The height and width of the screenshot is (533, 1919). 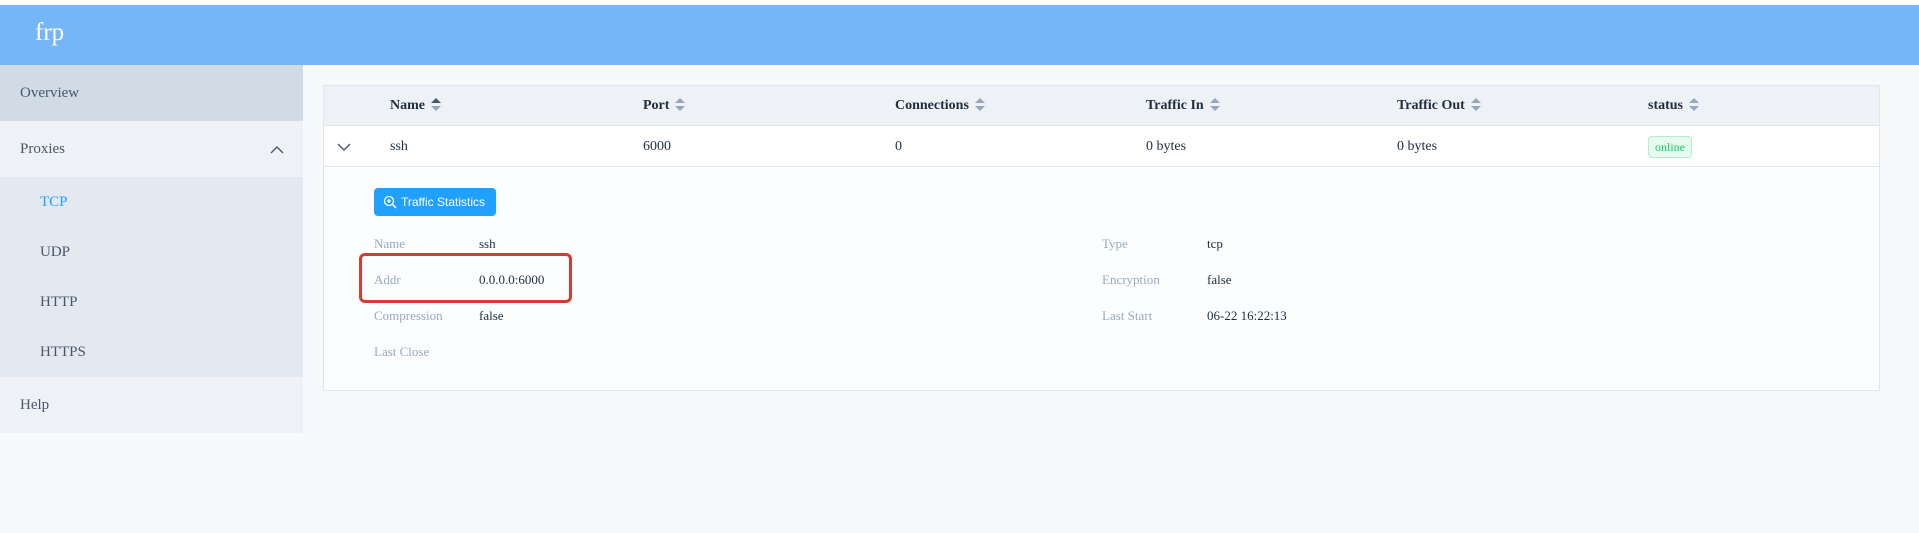 I want to click on detail-value-compression: false, so click(x=491, y=315).